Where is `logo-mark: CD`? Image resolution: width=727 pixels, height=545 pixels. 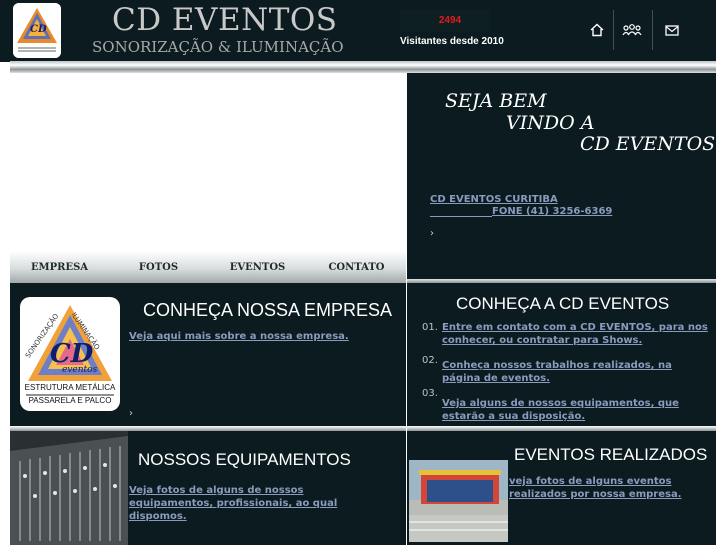
logo-mark: CD is located at coordinates (38, 29).